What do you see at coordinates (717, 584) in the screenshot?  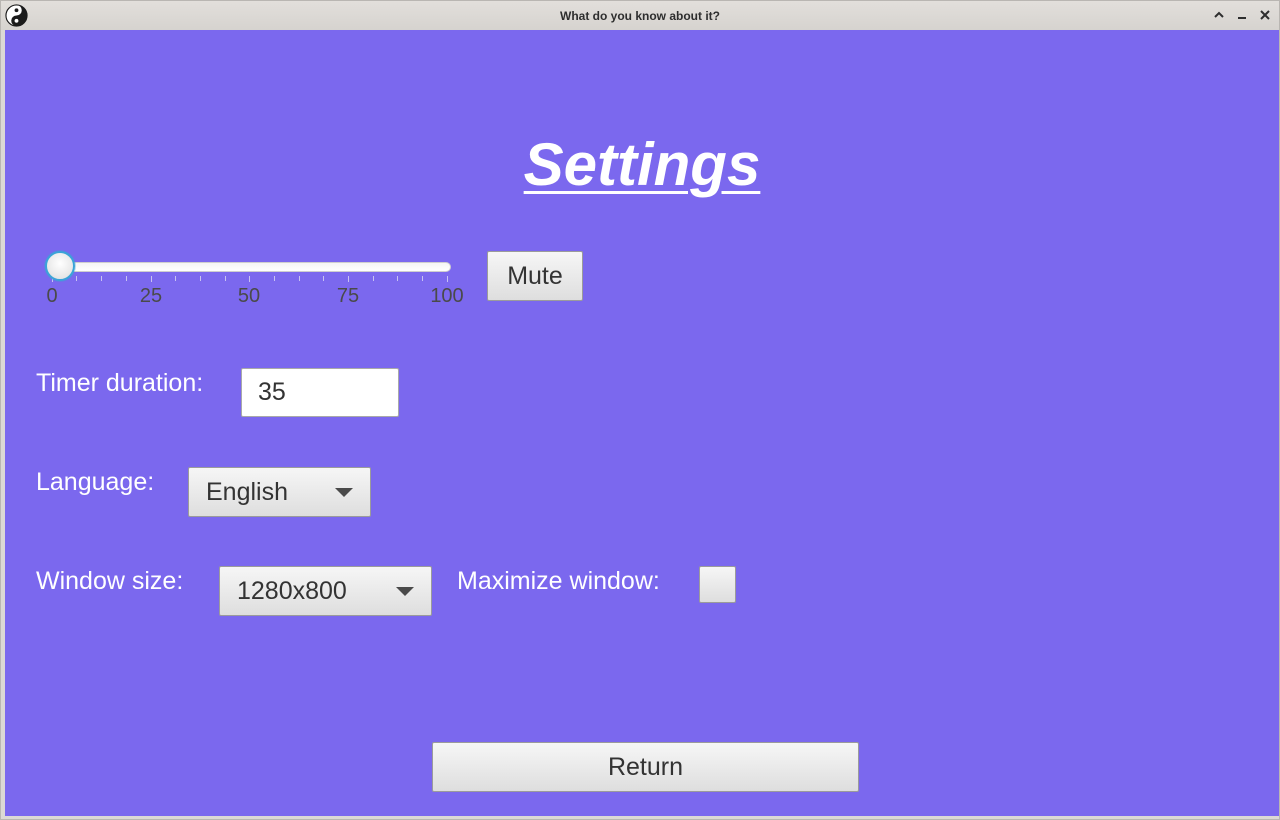 I see `maximize-window-checkbox` at bounding box center [717, 584].